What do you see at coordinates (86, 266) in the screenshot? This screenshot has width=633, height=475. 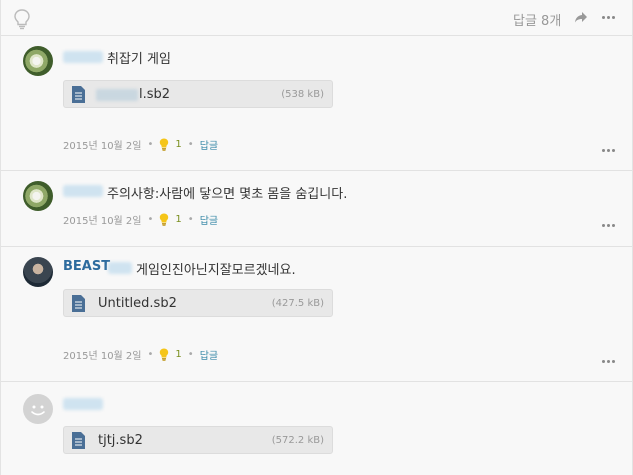 I see `author-name: BEAST` at bounding box center [86, 266].